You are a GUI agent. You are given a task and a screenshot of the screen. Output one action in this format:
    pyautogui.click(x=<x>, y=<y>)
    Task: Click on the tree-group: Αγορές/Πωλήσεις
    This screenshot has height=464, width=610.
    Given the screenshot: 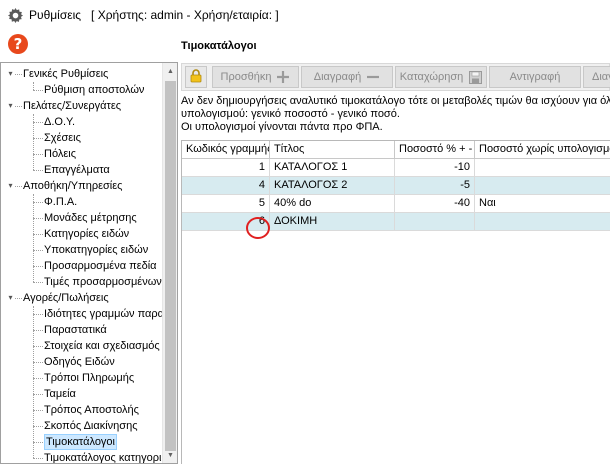 What is the action you would take?
    pyautogui.click(x=66, y=298)
    